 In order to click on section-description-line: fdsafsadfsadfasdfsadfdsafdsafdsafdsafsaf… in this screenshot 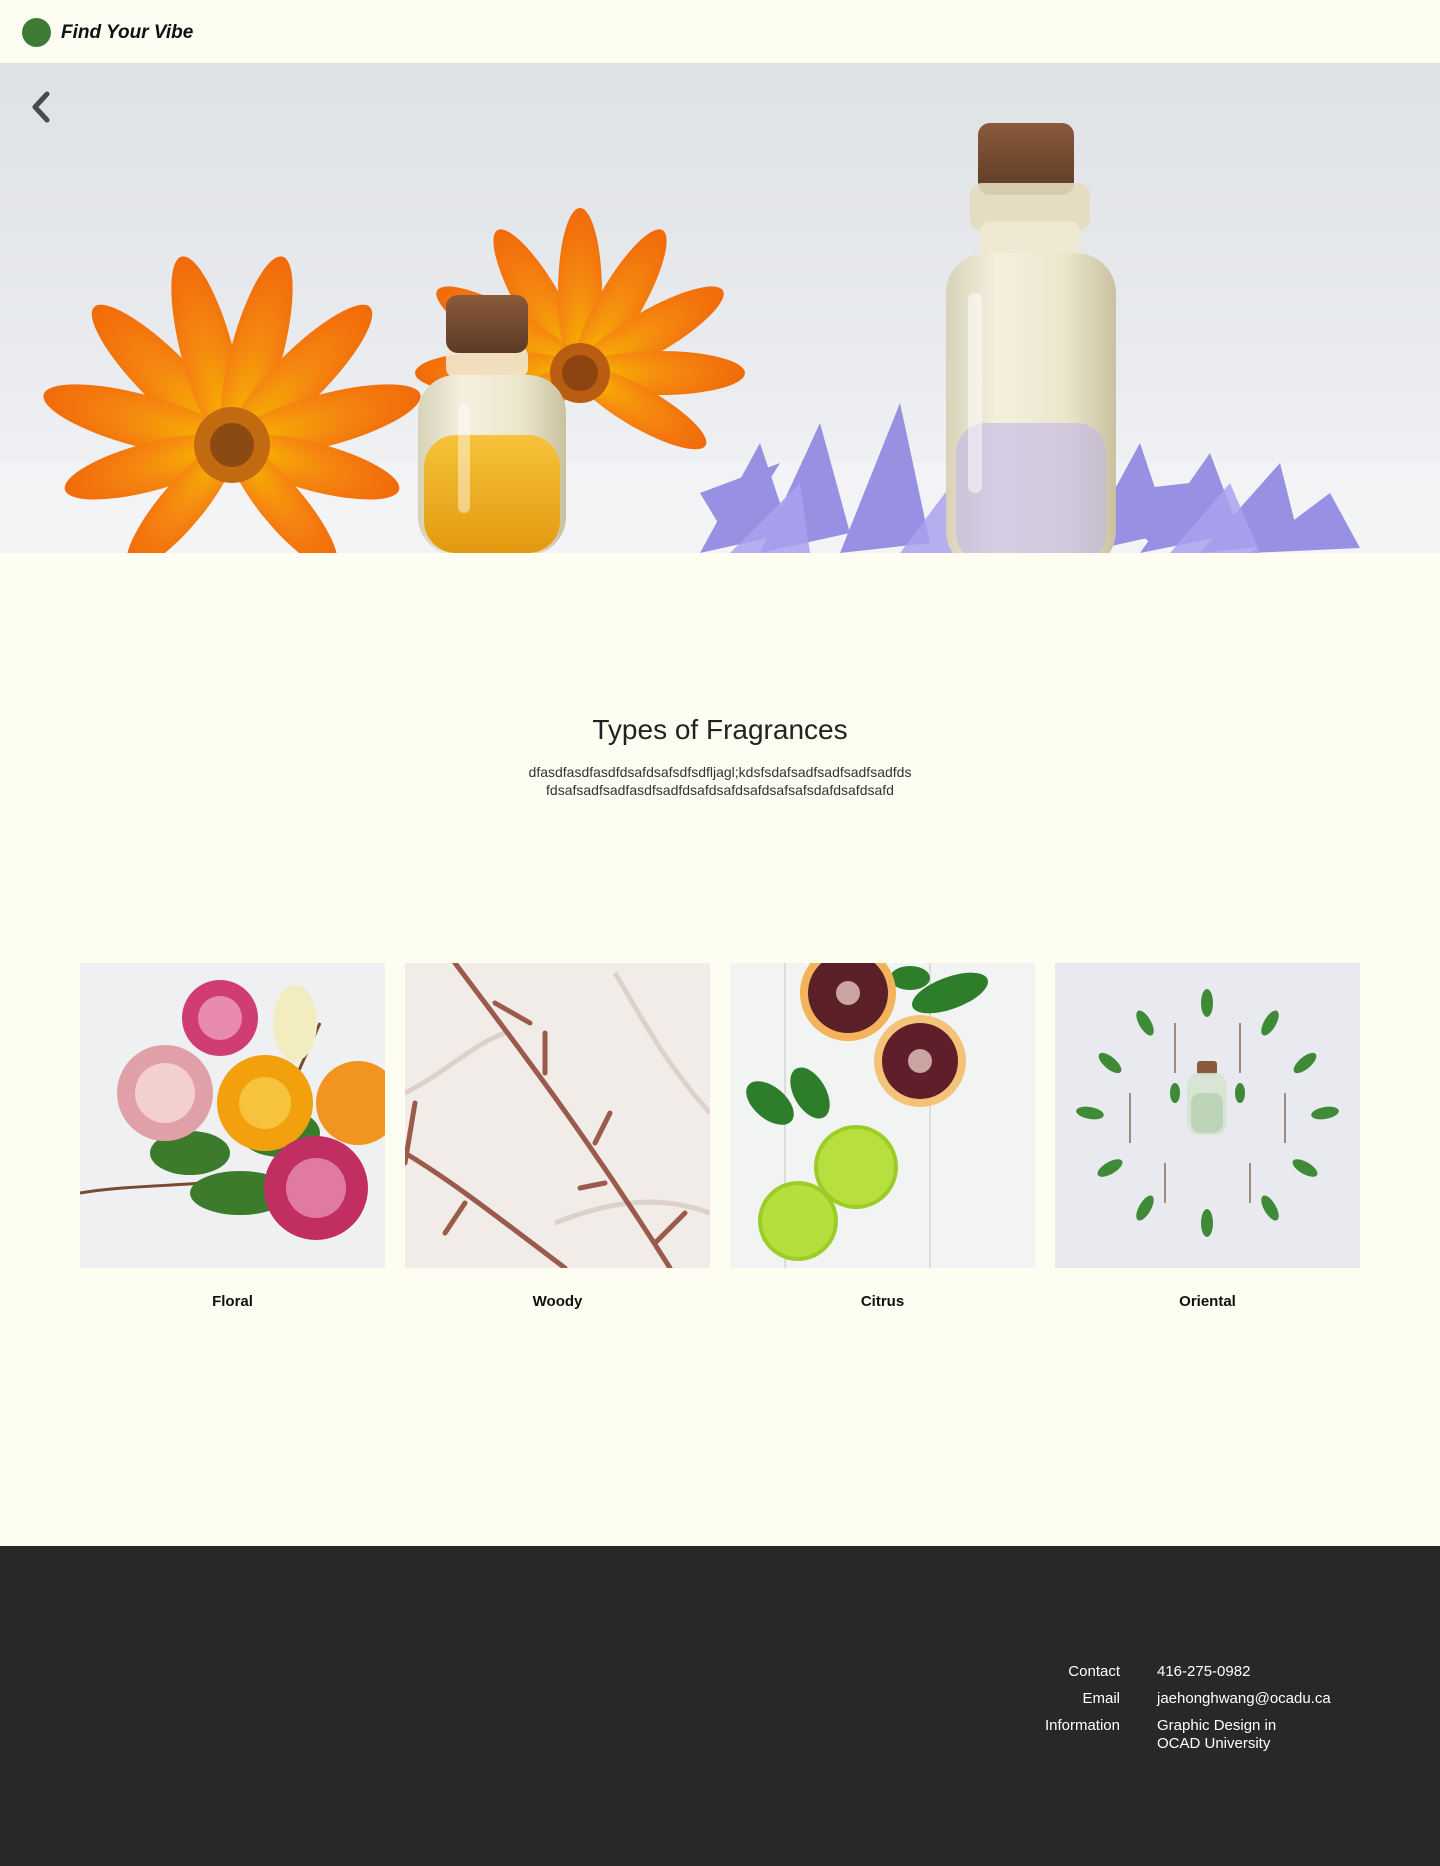, I will do `click(720, 790)`.